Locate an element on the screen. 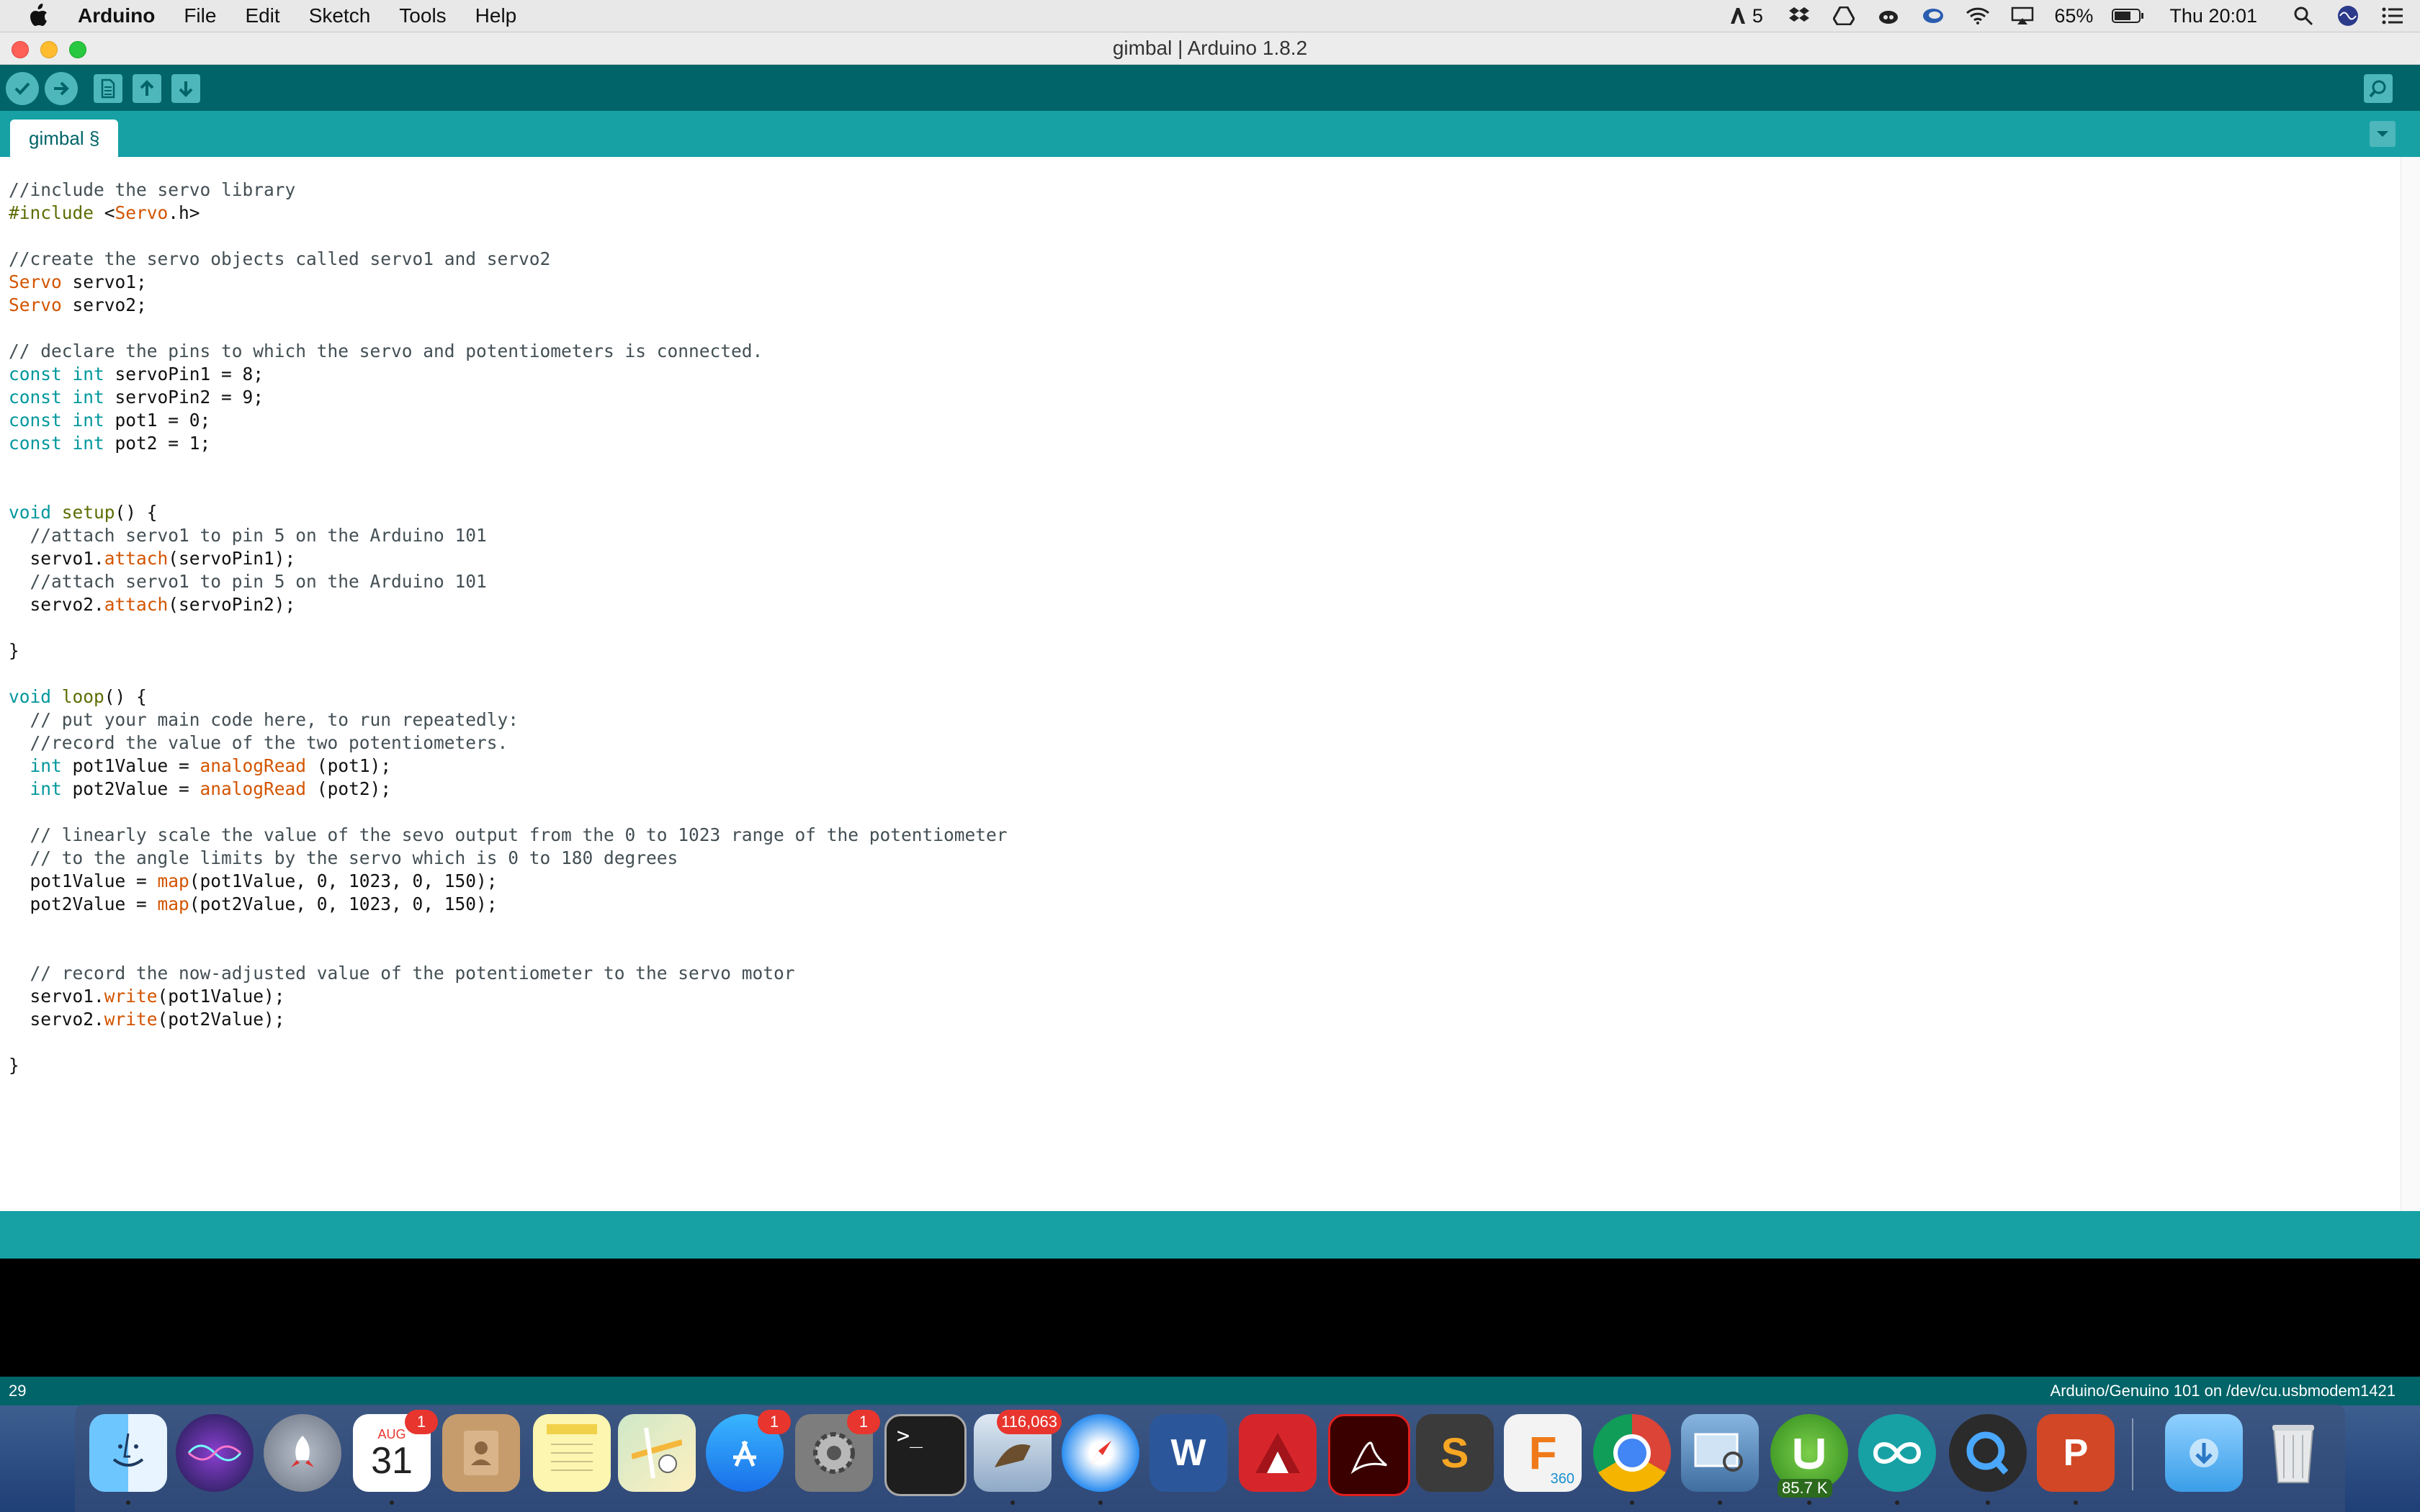 The image size is (2420, 1512). code-line: const int pot1 = 0; is located at coordinates (508, 420).